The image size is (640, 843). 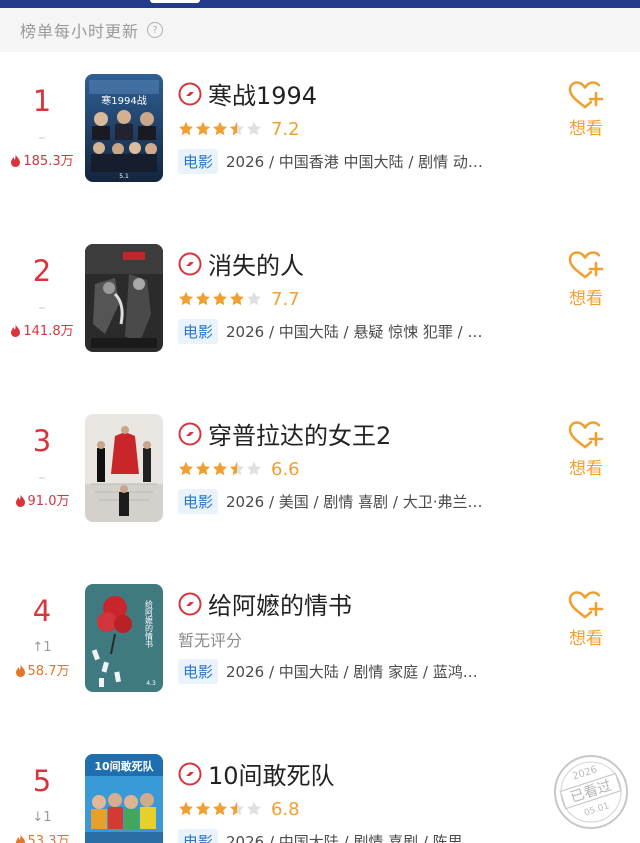 I want to click on movie-title: 10间敢死队, so click(x=271, y=773).